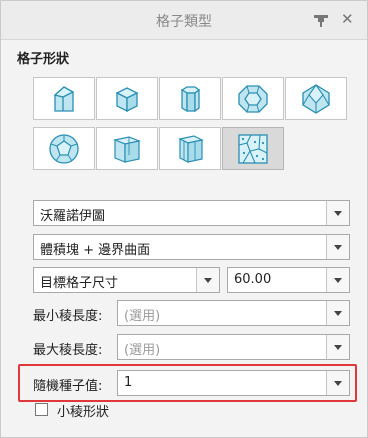  Describe the element at coordinates (184, 20) in the screenshot. I see `panel-titlebar: 格子類型 ✕` at that location.